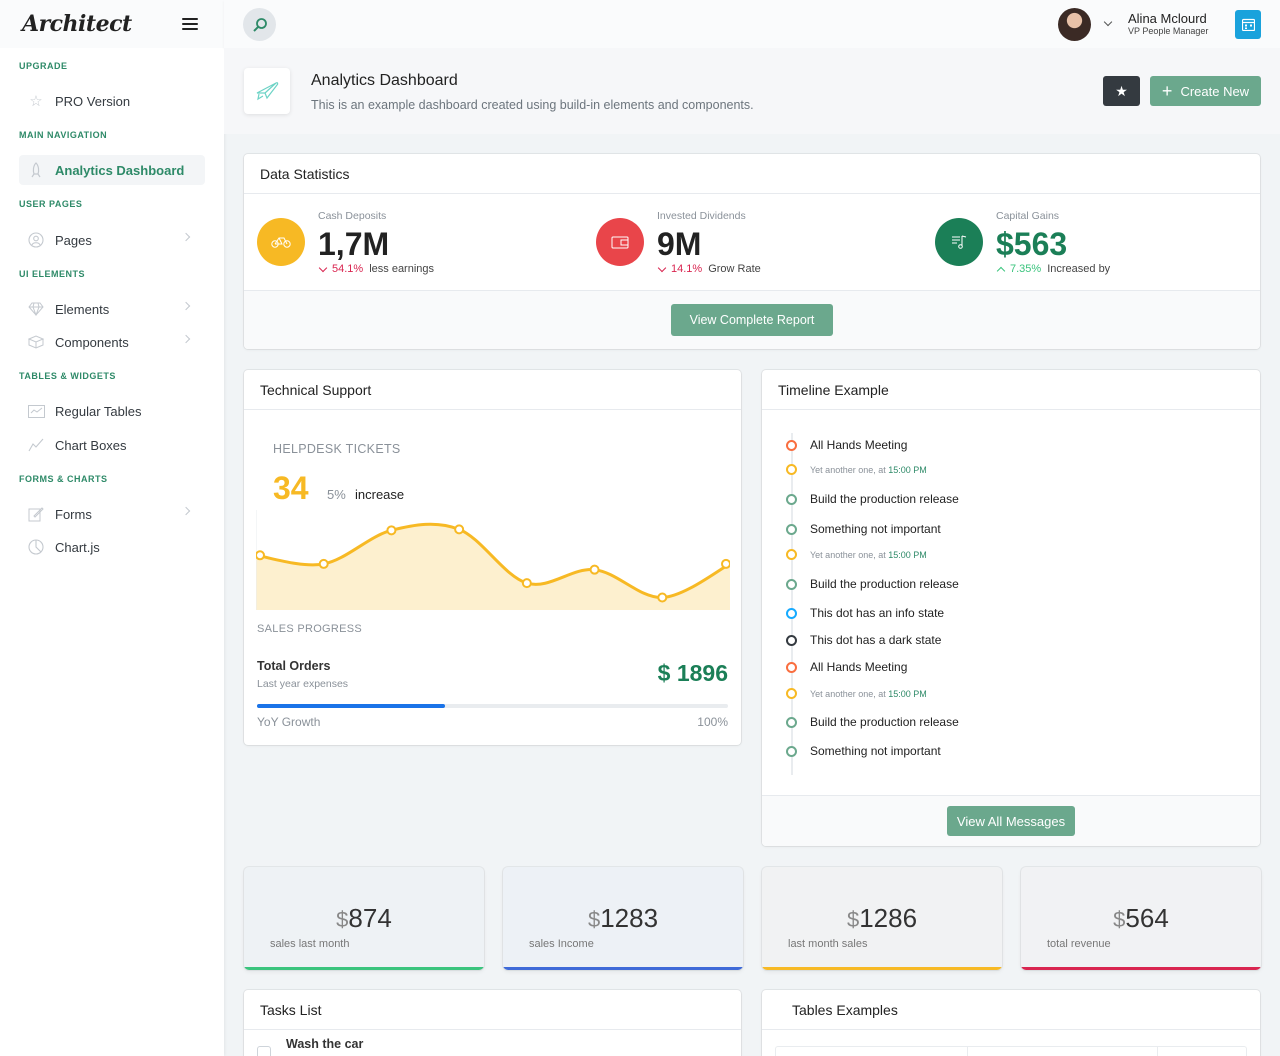 This screenshot has width=1280, height=1056. I want to click on sidebar-item-regular-tables: Regular Tables, so click(112, 411).